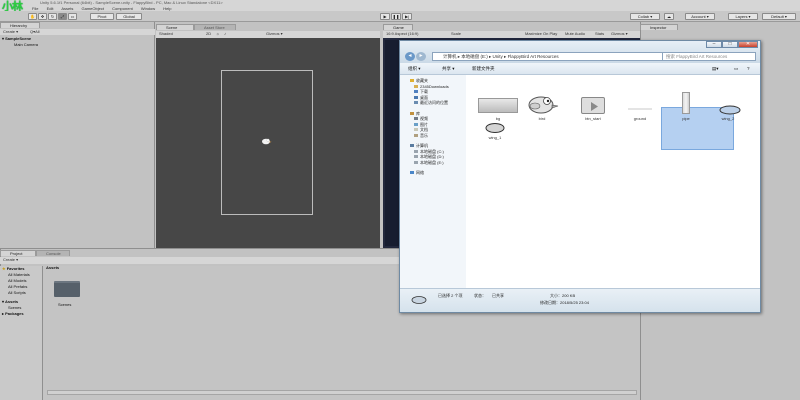 The width and height of the screenshot is (800, 400). I want to click on search-input: 搜索 FlappyBird Art Resources, so click(709, 56).